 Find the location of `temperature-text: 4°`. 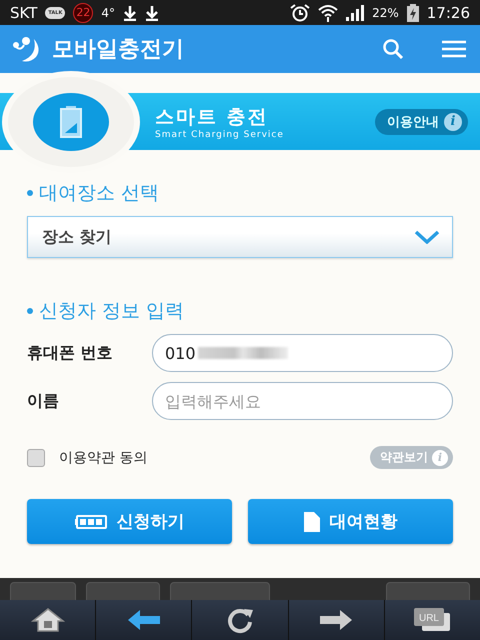

temperature-text: 4° is located at coordinates (108, 13).